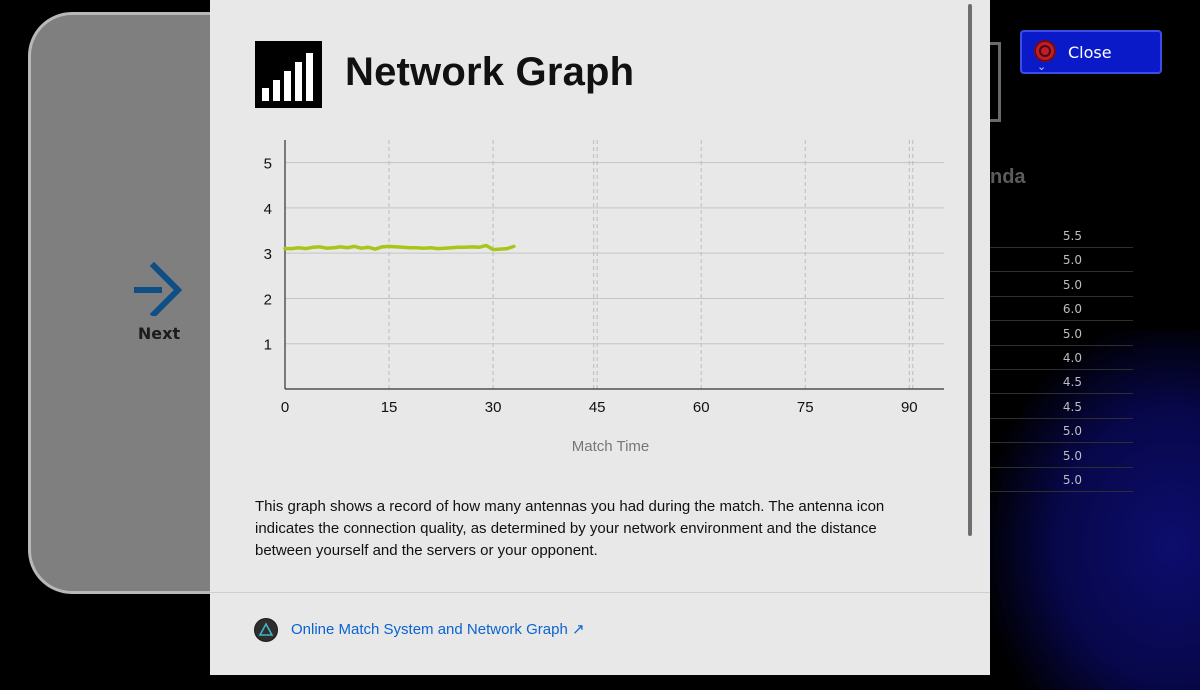 The height and width of the screenshot is (690, 1200). What do you see at coordinates (1072, 236) in the screenshot?
I see `stat-value: 5.5` at bounding box center [1072, 236].